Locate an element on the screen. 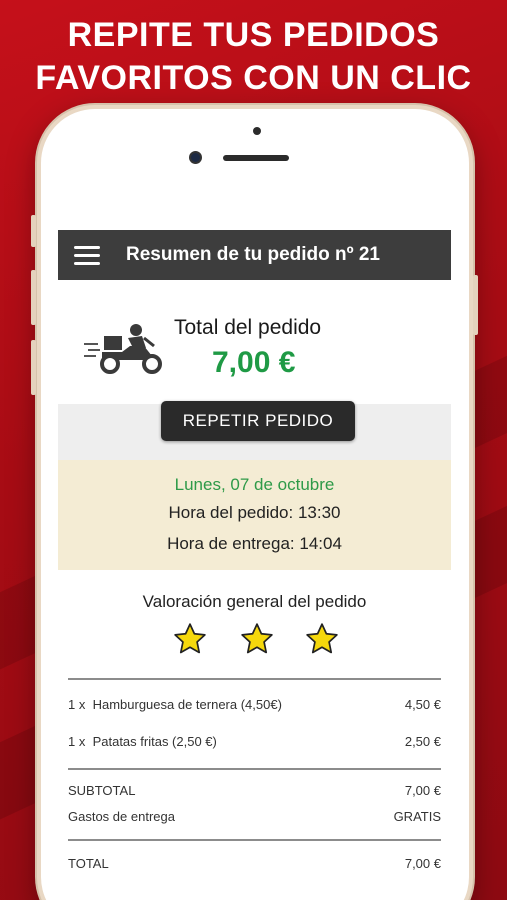 The height and width of the screenshot is (900, 507). list-item: 1 x Patatas fritas (2,50 €) 2,50 € is located at coordinates (254, 741).